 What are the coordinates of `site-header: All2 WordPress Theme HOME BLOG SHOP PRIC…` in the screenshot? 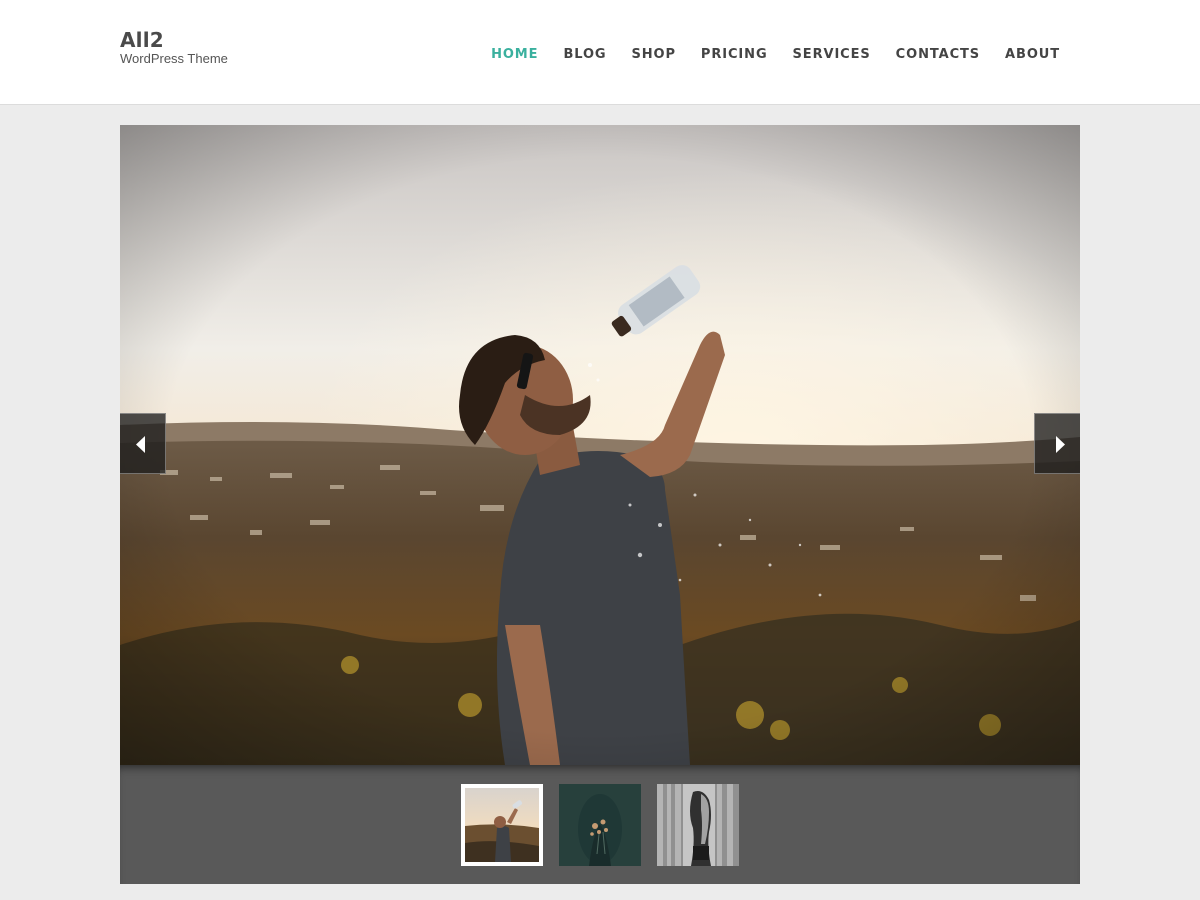 It's located at (600, 52).